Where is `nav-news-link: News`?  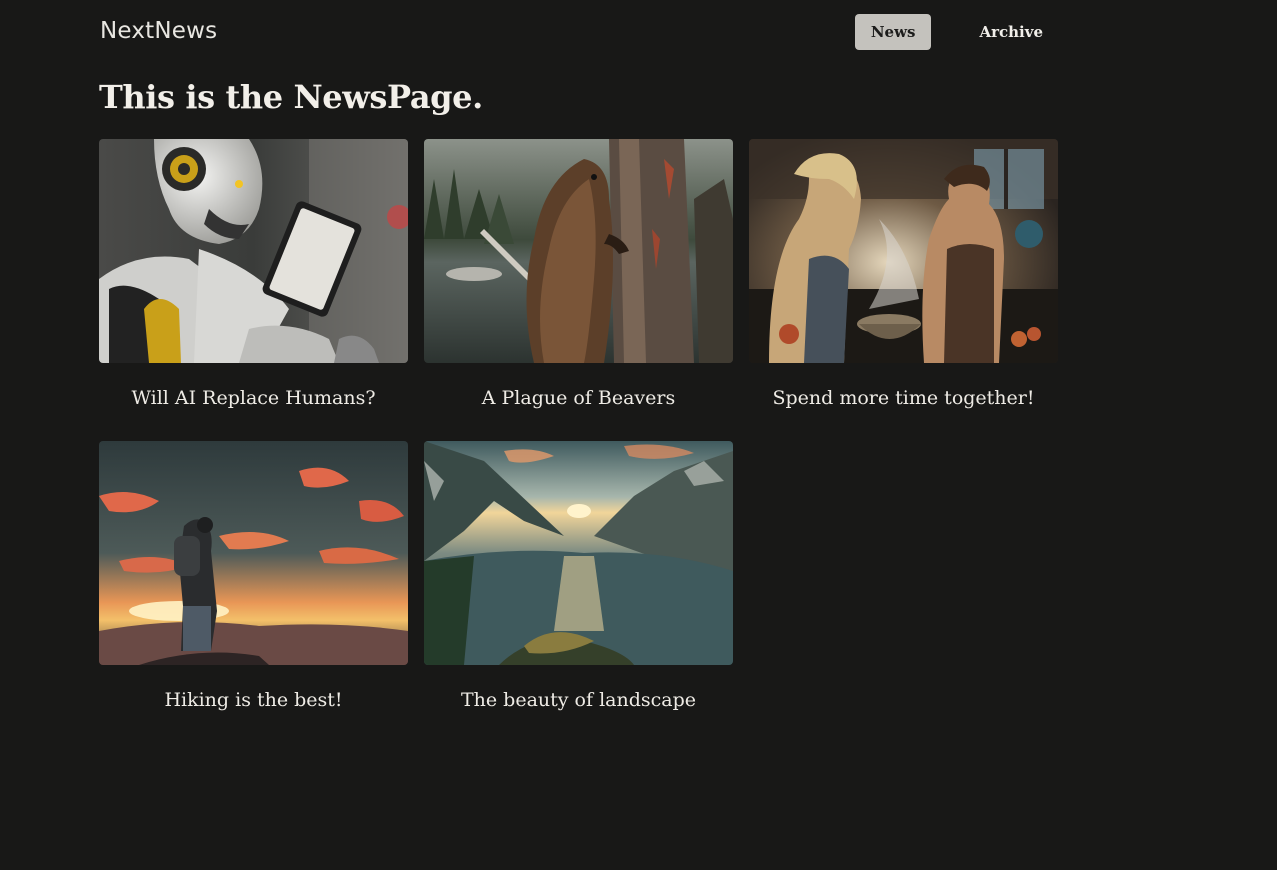 nav-news-link: News is located at coordinates (893, 32).